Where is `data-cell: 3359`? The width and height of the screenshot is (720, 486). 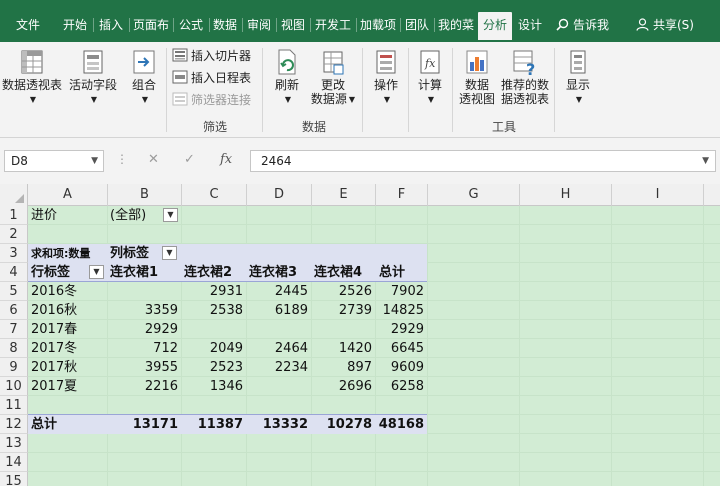 data-cell: 3359 is located at coordinates (144, 310).